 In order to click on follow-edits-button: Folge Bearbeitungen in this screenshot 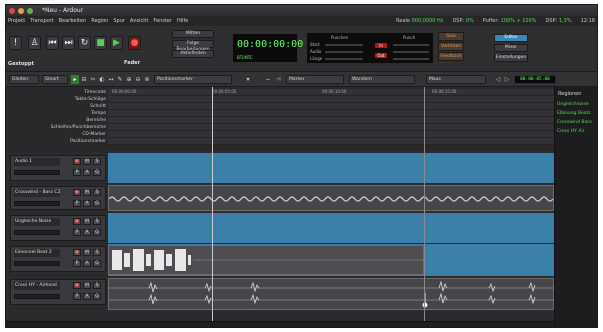, I will do `click(193, 46)`.